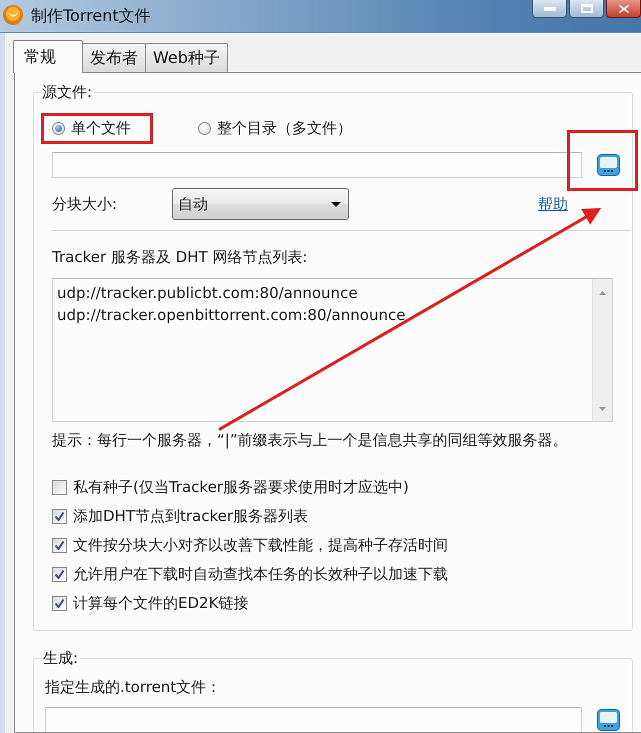  I want to click on close-button, so click(623, 9).